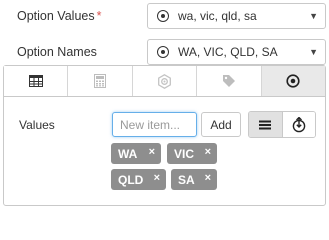  I want to click on list-view-button, so click(266, 124).